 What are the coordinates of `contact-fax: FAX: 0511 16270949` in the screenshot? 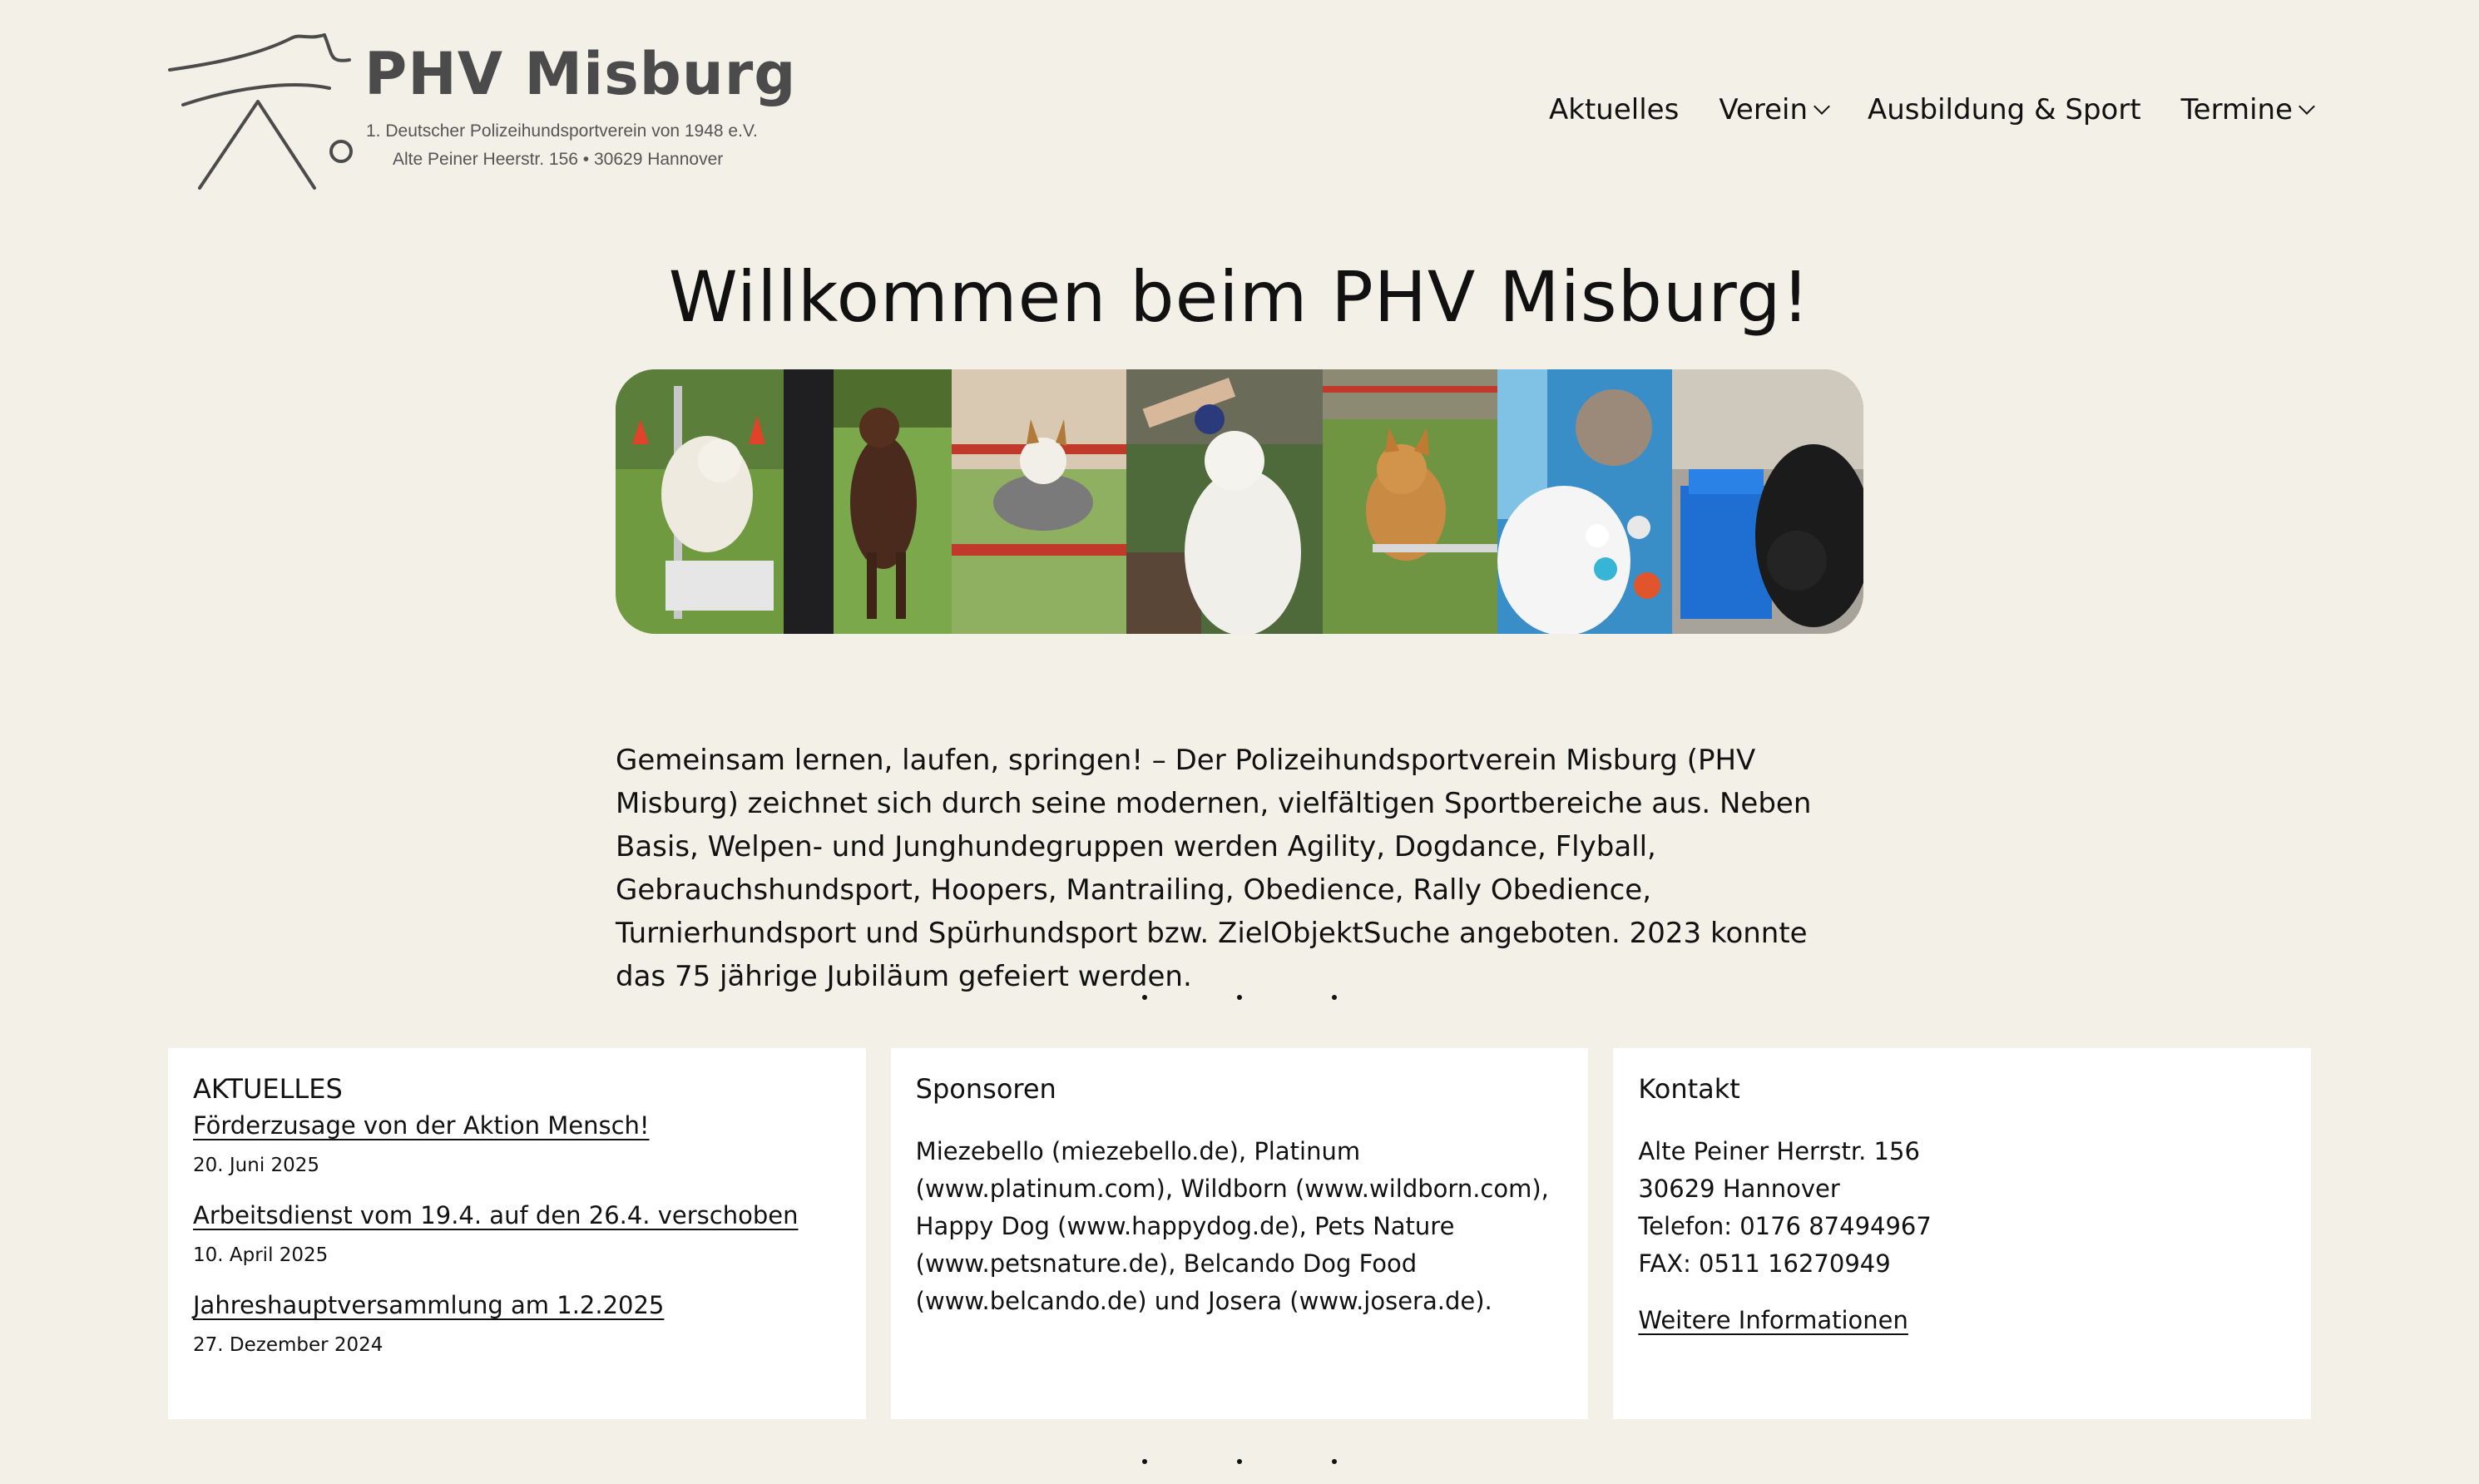 It's located at (1764, 1263).